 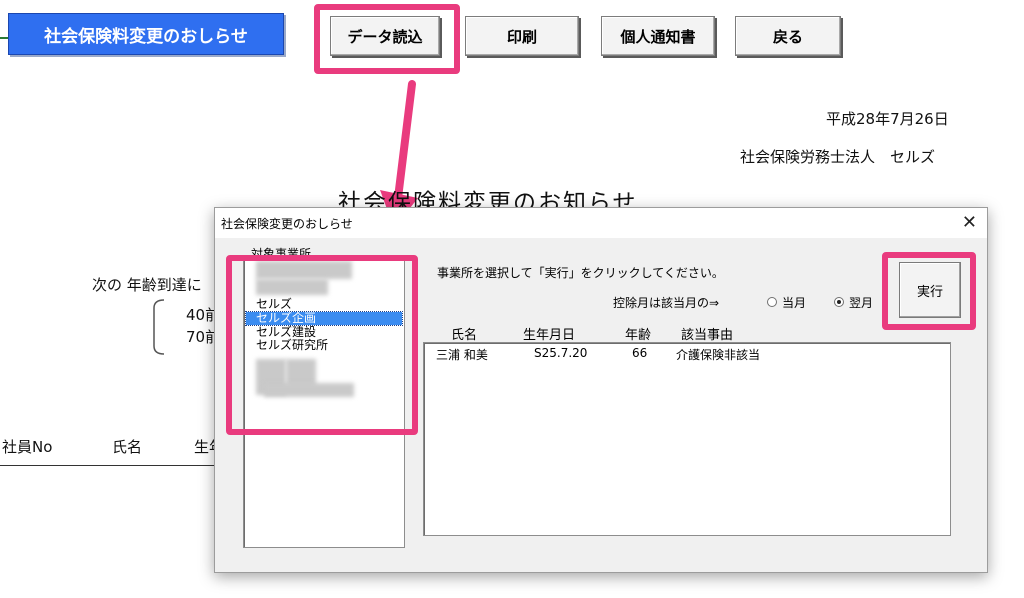 What do you see at coordinates (887, 119) in the screenshot?
I see `document-date: 平成28年7月26日` at bounding box center [887, 119].